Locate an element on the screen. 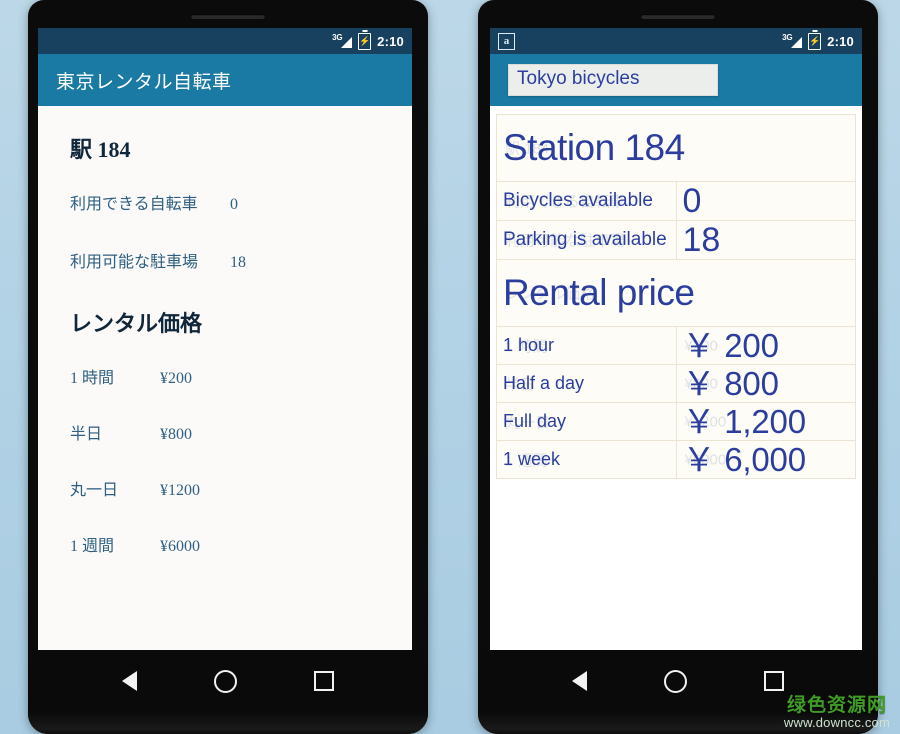  price-row-value: ¥800 is located at coordinates (176, 434).